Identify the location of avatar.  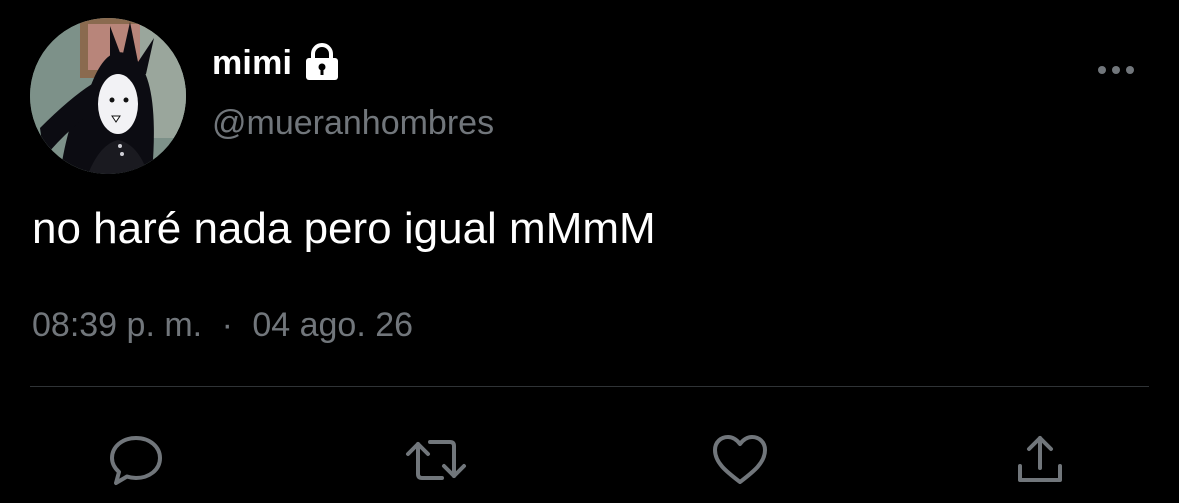
(108, 96).